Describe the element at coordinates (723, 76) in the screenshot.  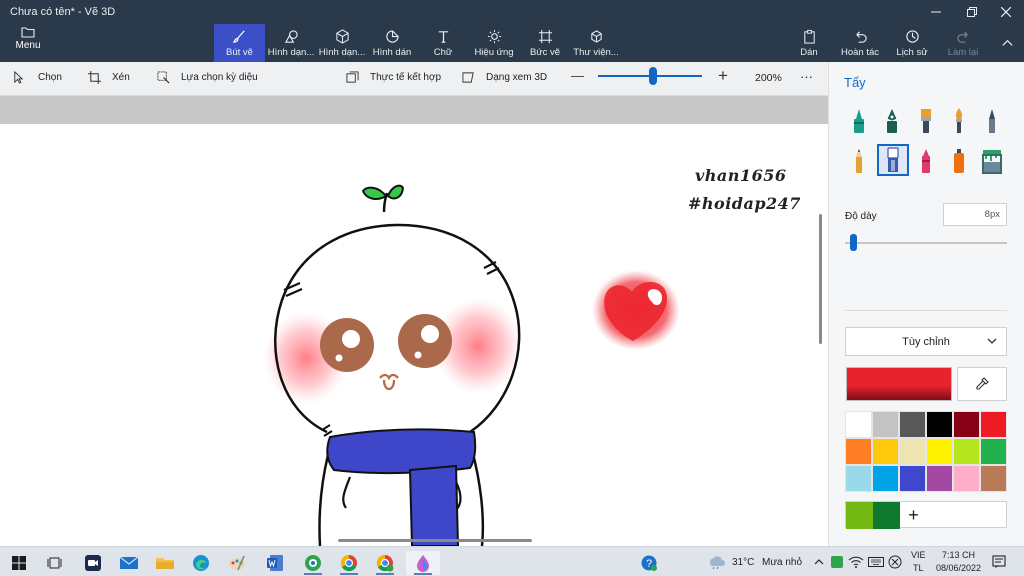
I see `zoom-in-button: +` at that location.